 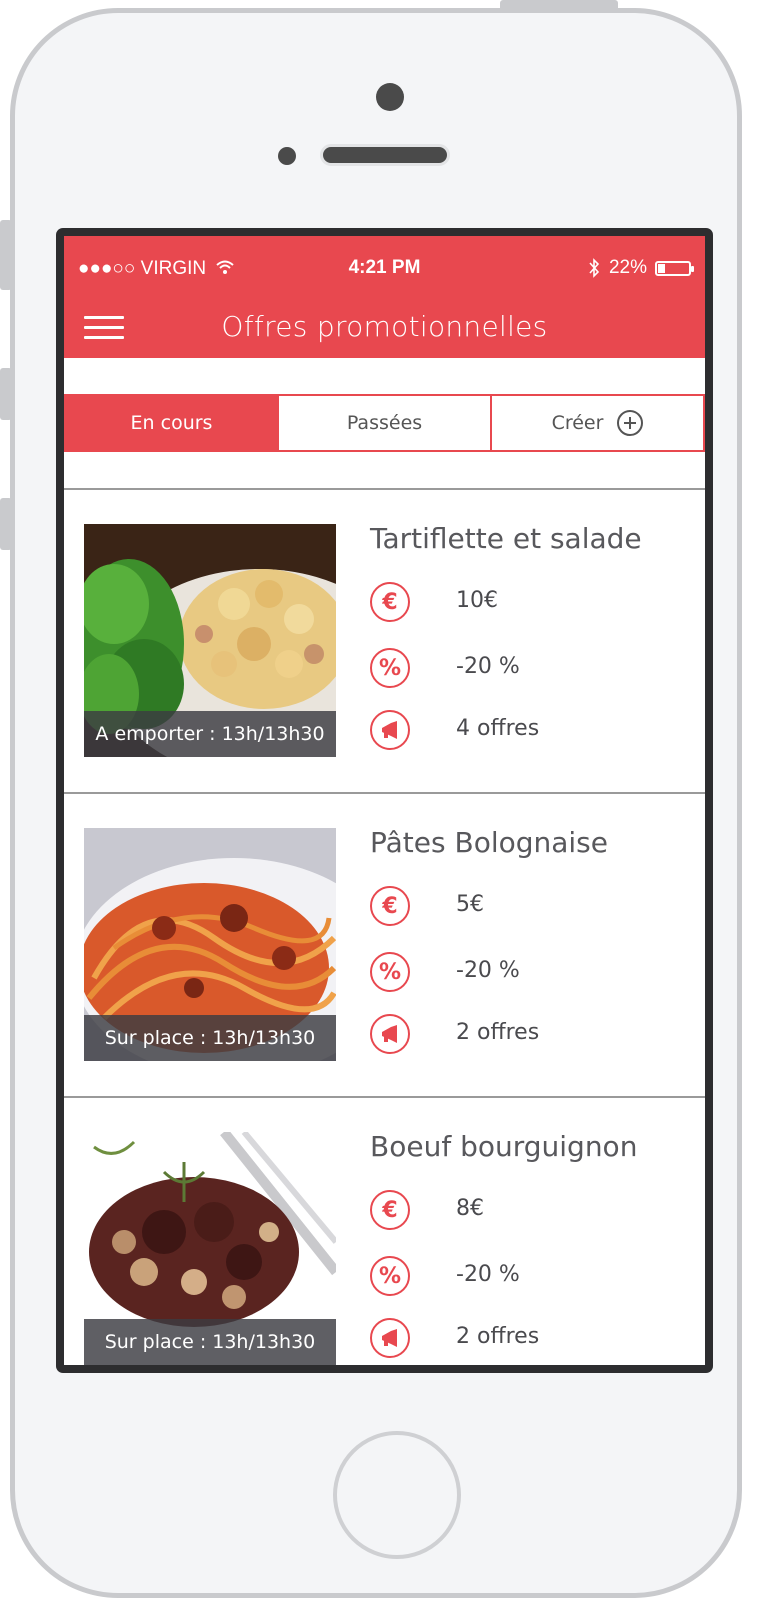 I want to click on tab-passees: Passées, so click(x=383, y=423).